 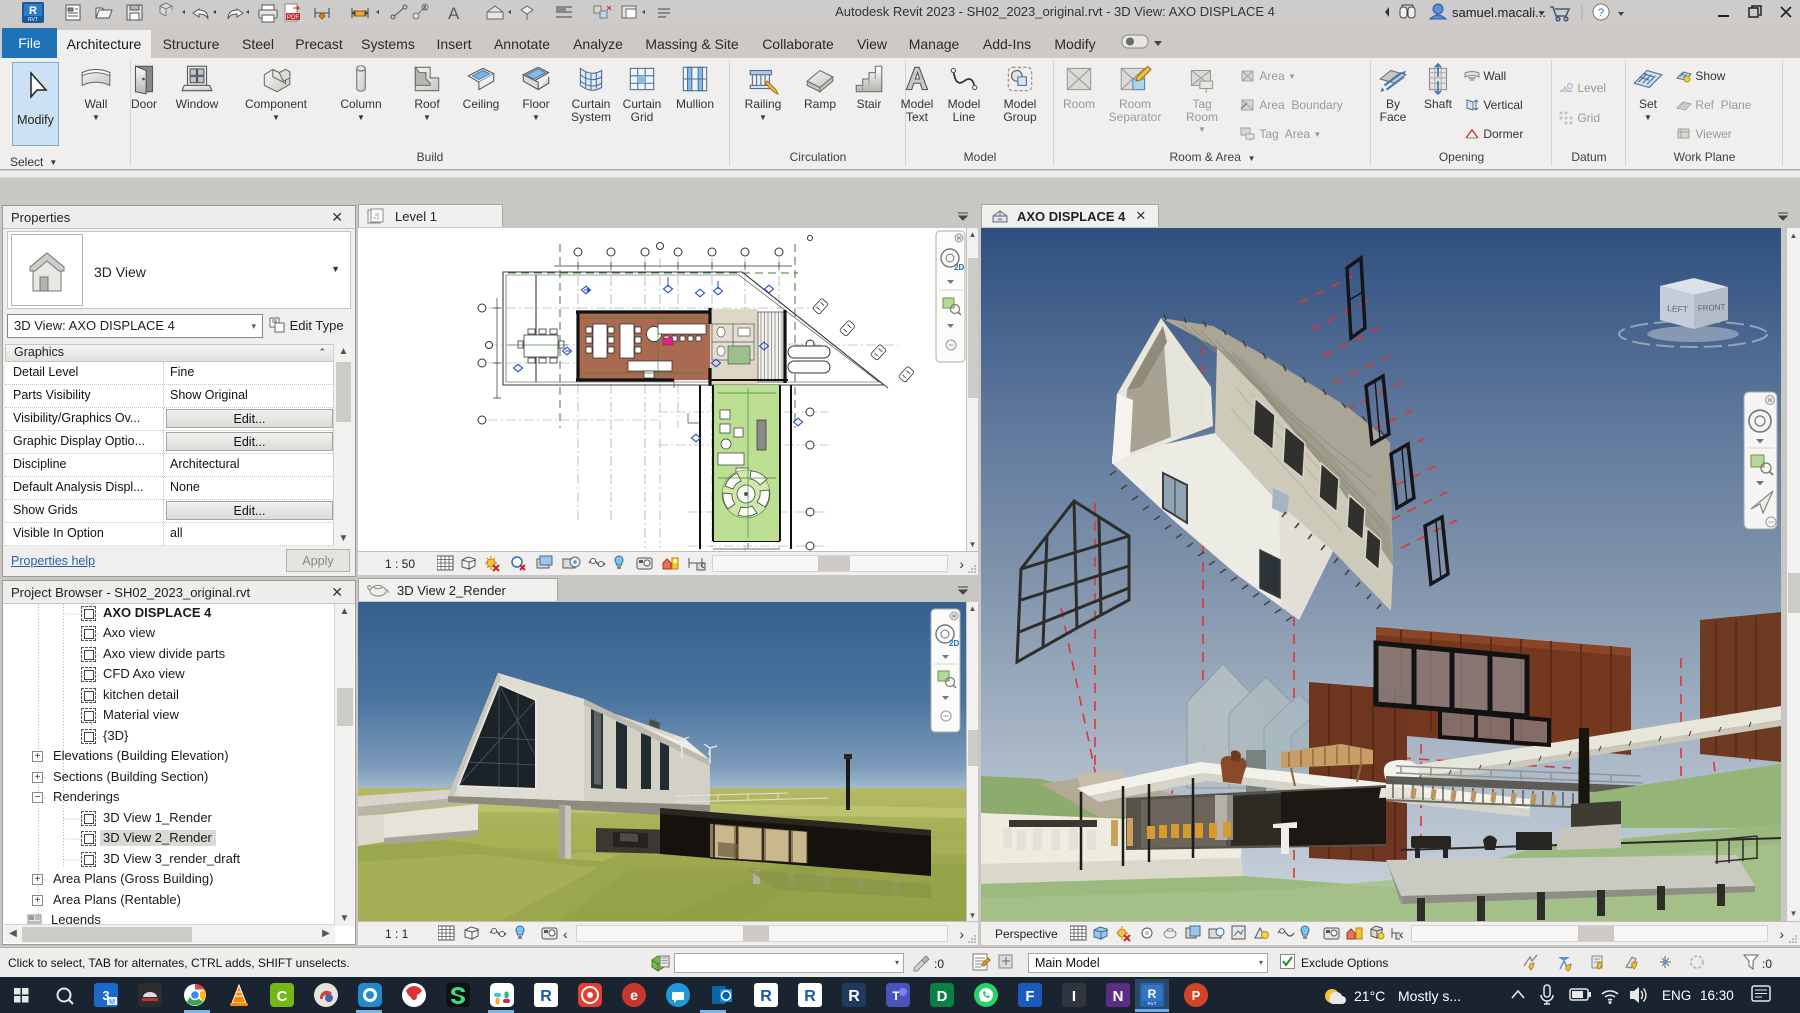 What do you see at coordinates (942, 996) in the screenshot?
I see `svg-text: D` at bounding box center [942, 996].